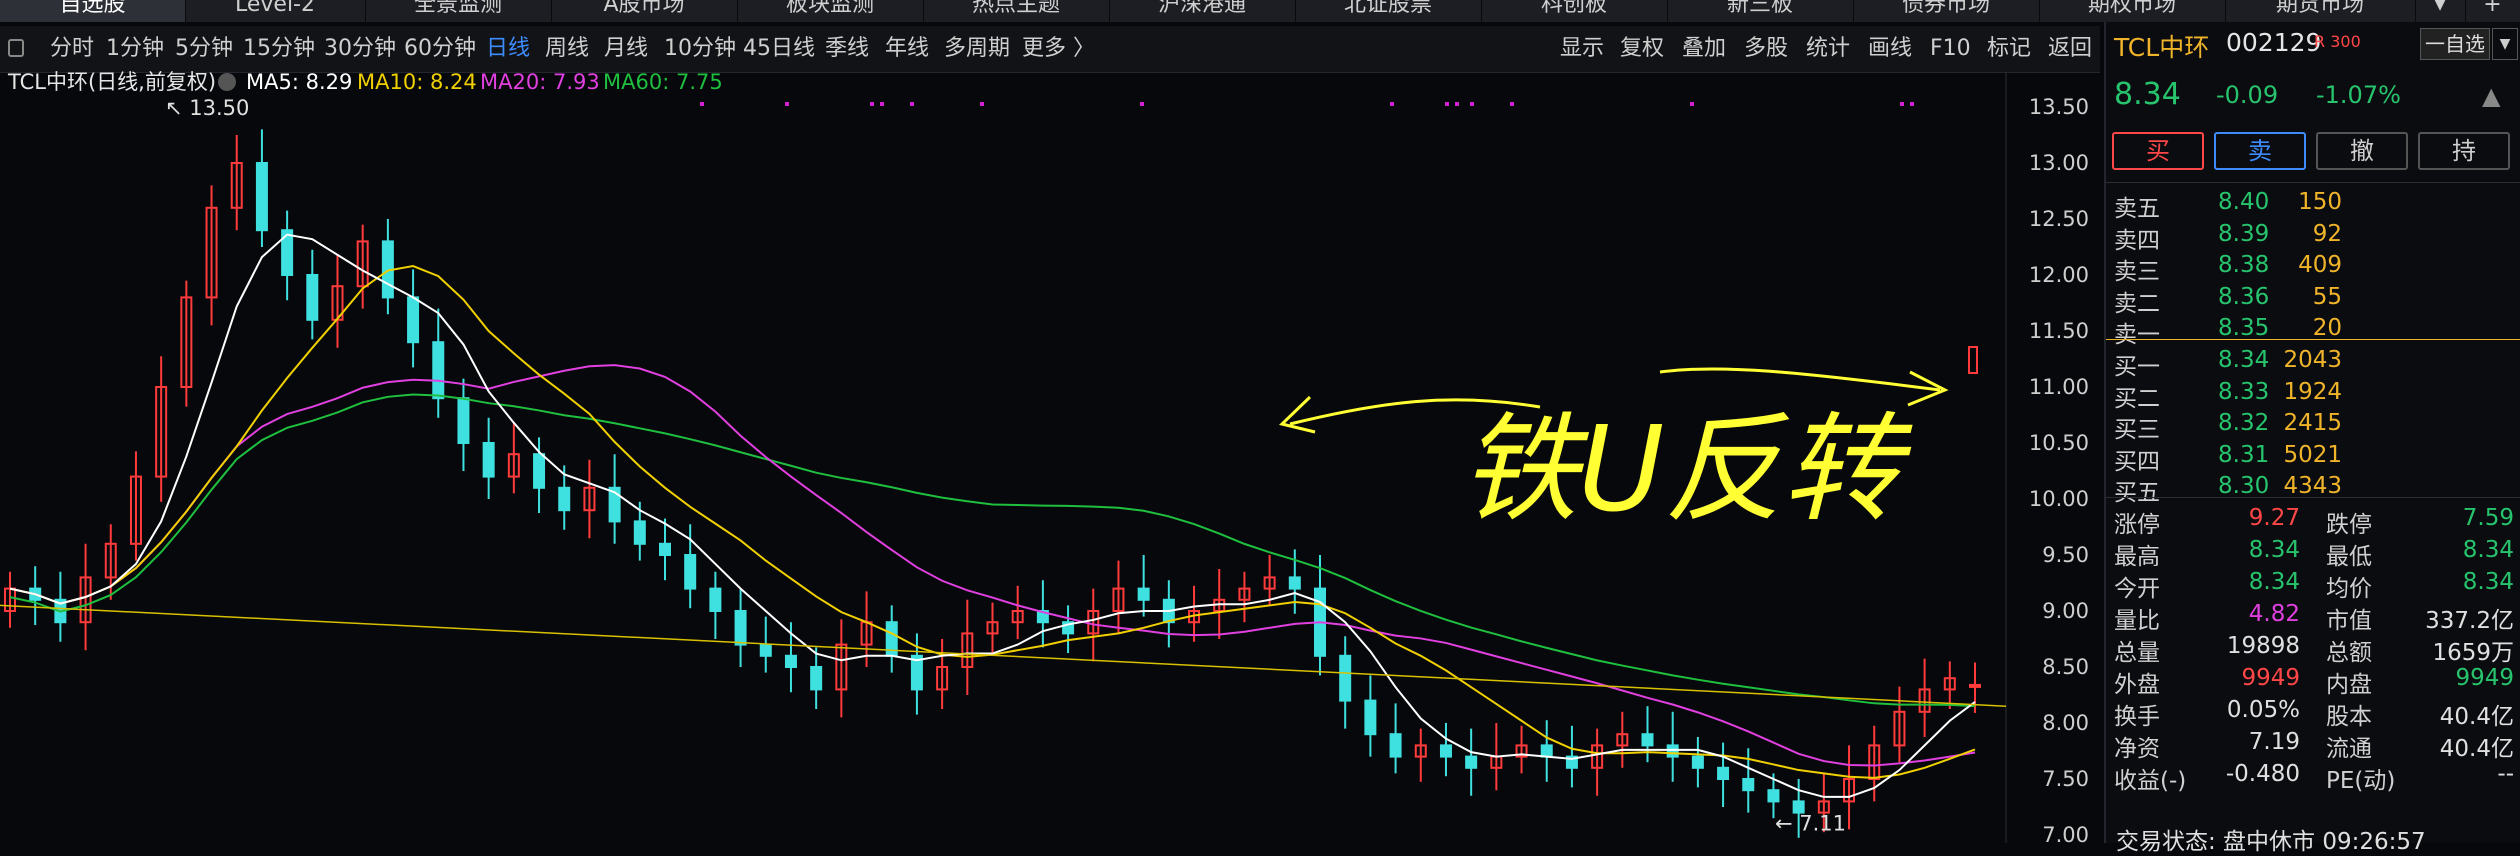 The width and height of the screenshot is (2520, 856). I want to click on tab-1: Level-2, so click(275, 11).